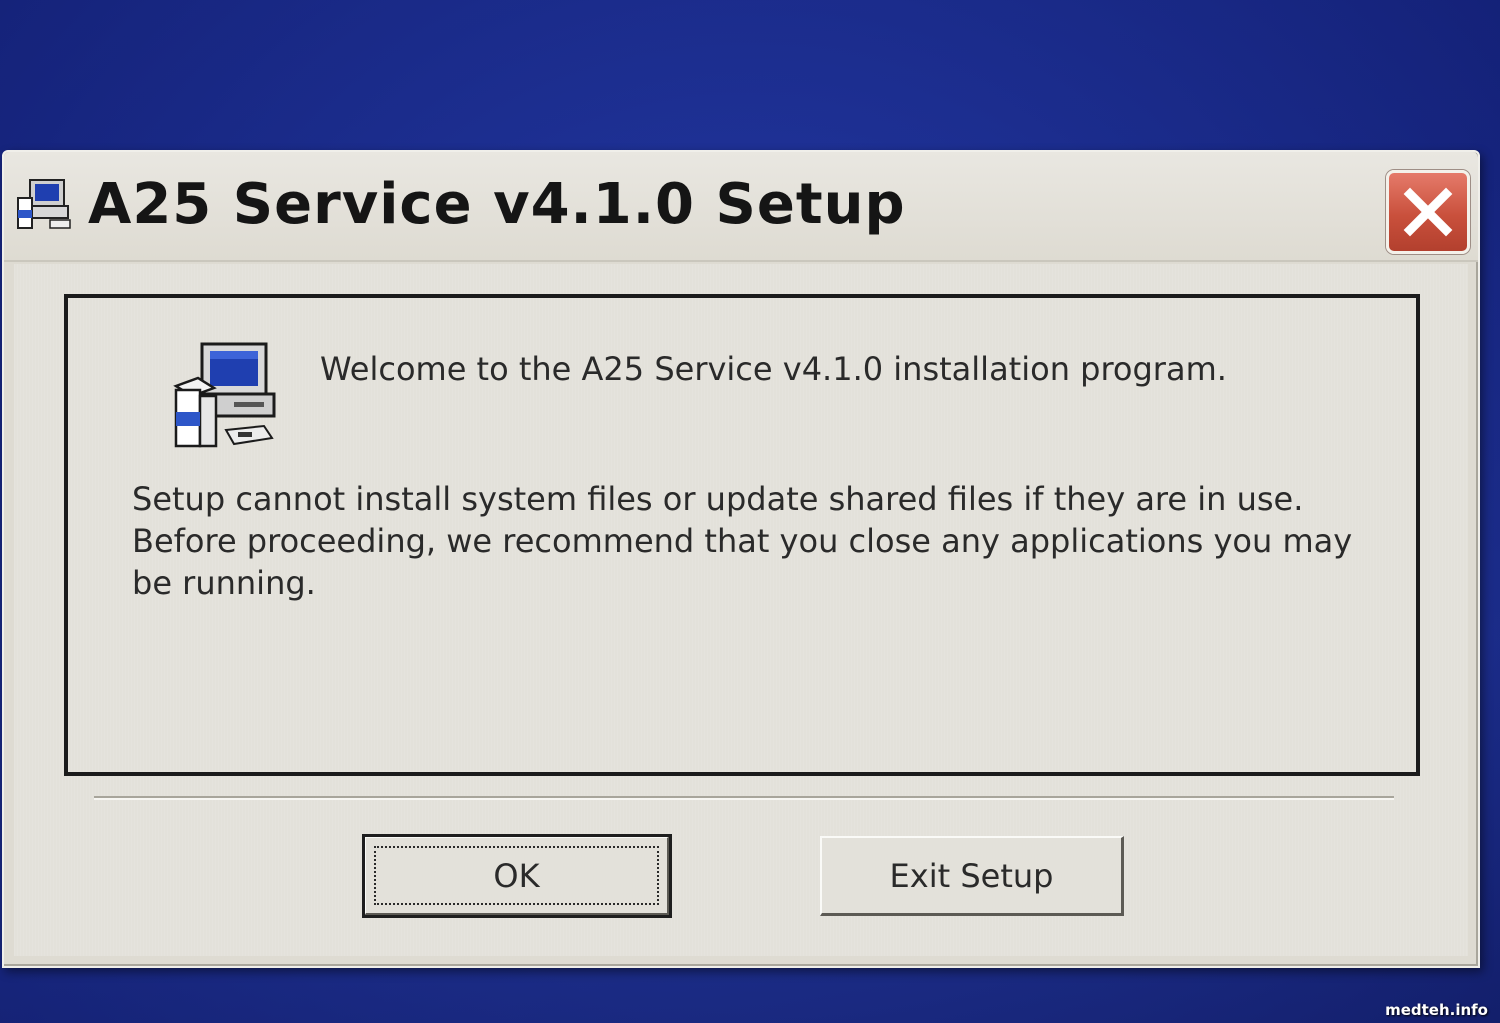 This screenshot has height=1023, width=1500. I want to click on close-button, so click(1428, 212).